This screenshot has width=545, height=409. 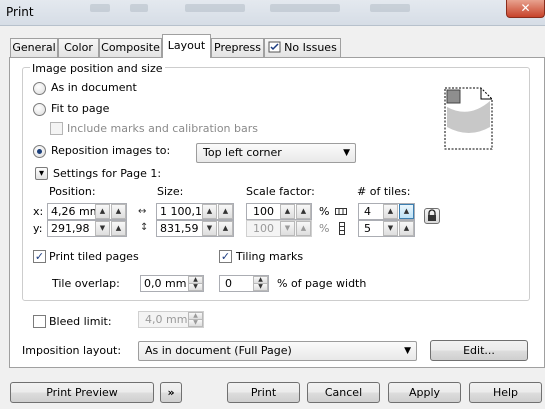 I want to click on settings-for-page-label: Settings for Page 1:, so click(x=107, y=173).